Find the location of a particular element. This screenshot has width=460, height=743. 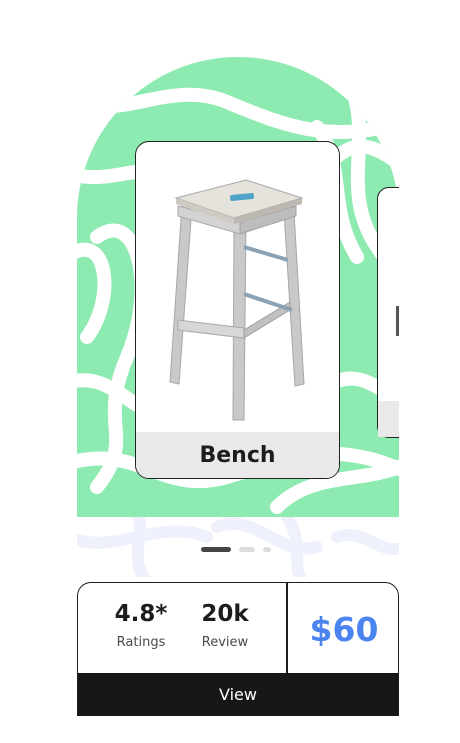

rating-label: Ratings is located at coordinates (141, 642).